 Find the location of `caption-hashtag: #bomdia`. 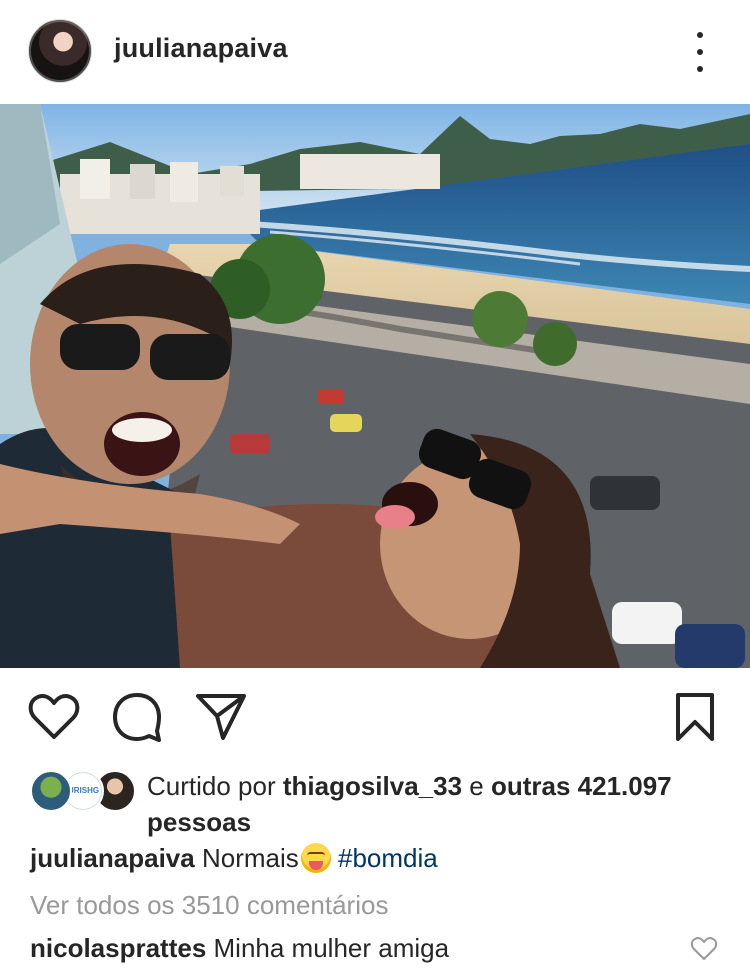

caption-hashtag: #bomdia is located at coordinates (388, 858).